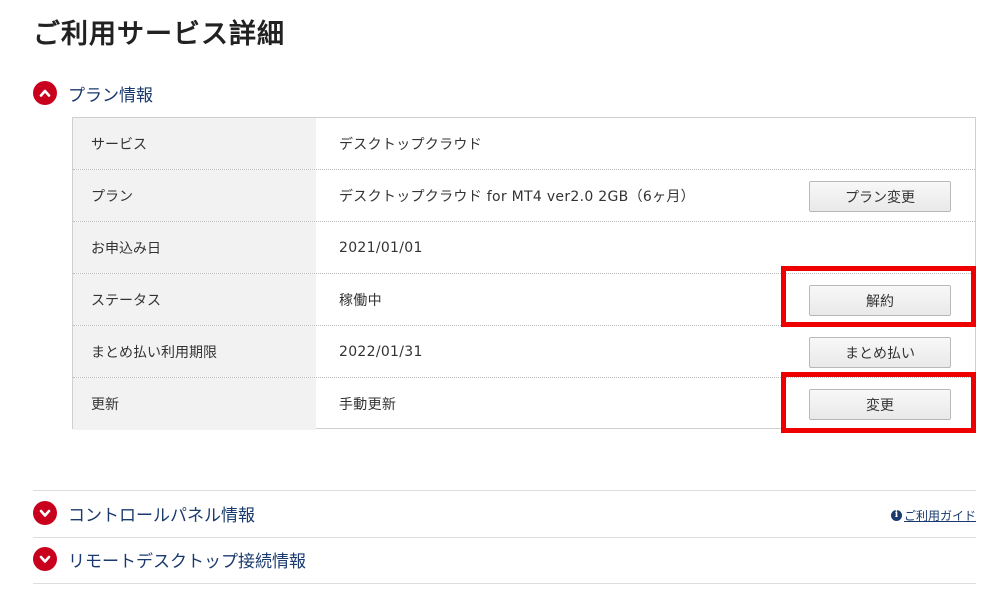 This screenshot has height=603, width=1000. I want to click on row-label: ステータス, so click(194, 299).